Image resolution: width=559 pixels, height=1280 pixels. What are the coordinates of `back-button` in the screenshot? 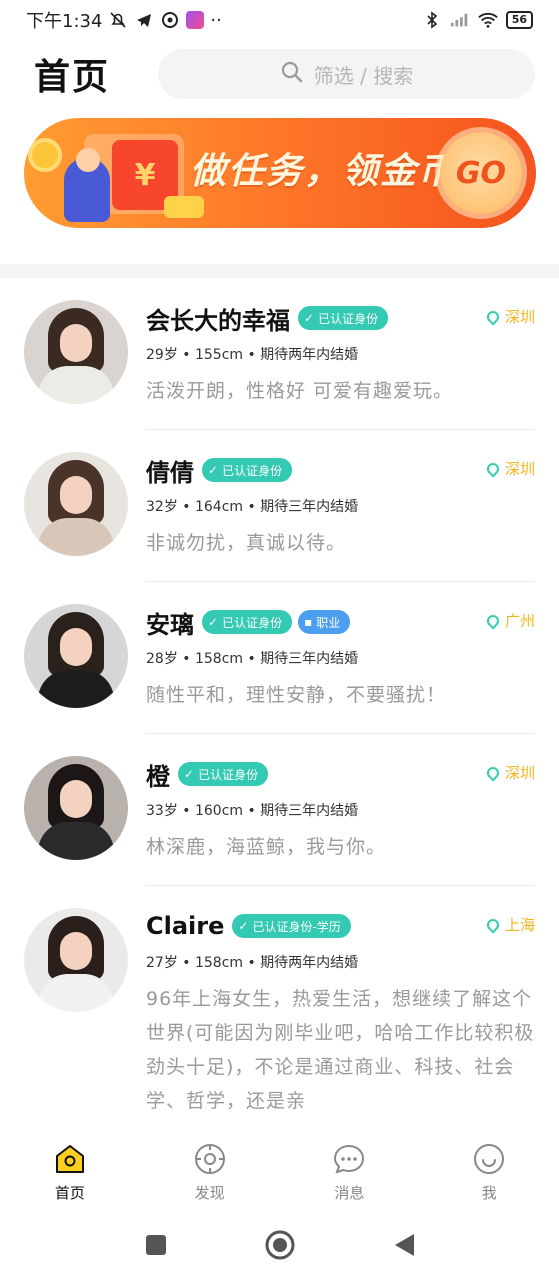 It's located at (404, 1247).